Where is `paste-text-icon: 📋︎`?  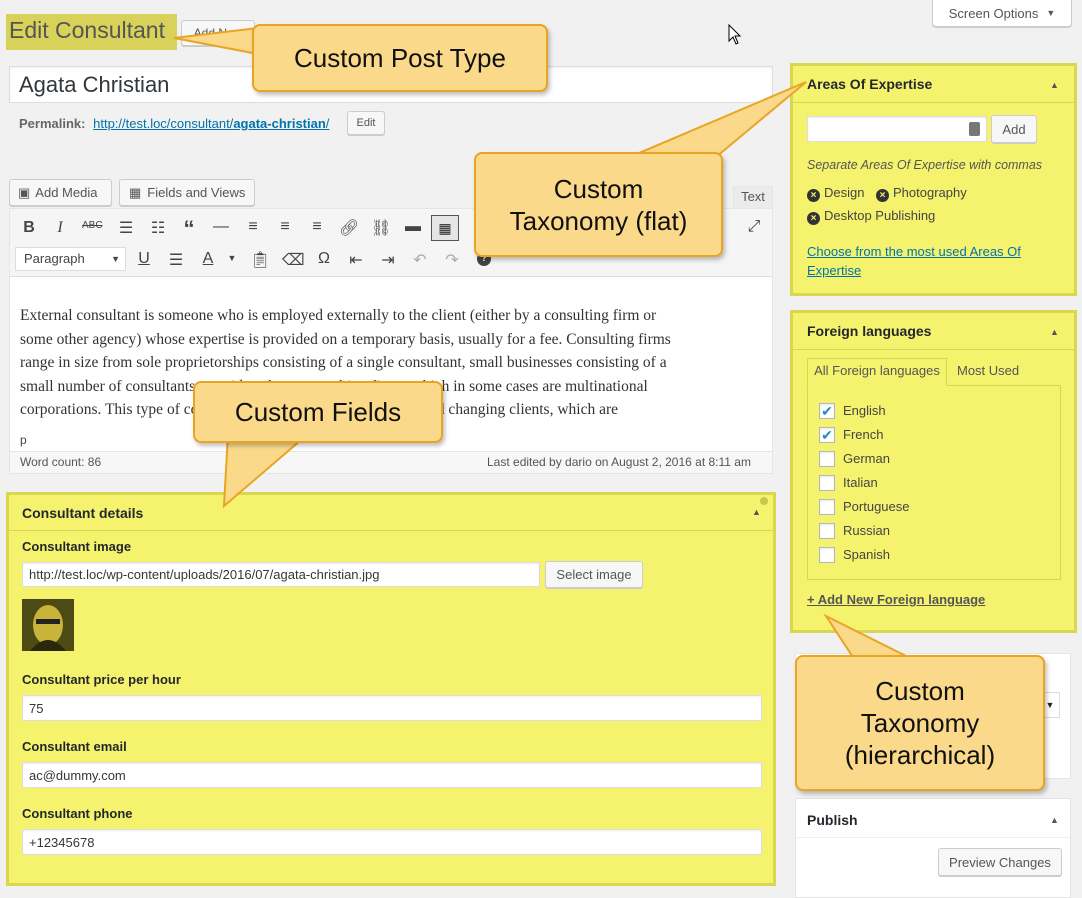
paste-text-icon: 📋︎ is located at coordinates (260, 260).